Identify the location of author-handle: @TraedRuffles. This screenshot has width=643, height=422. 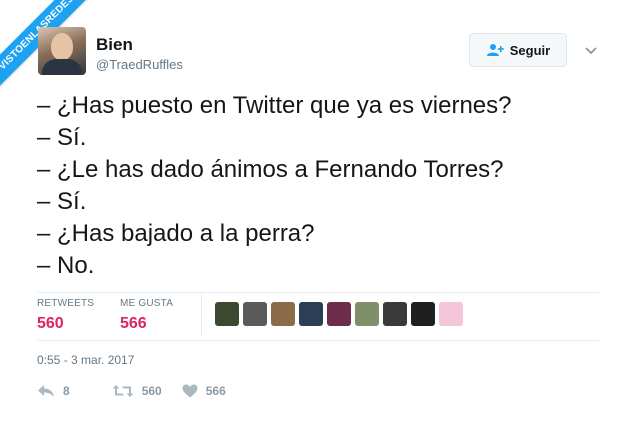
(139, 64).